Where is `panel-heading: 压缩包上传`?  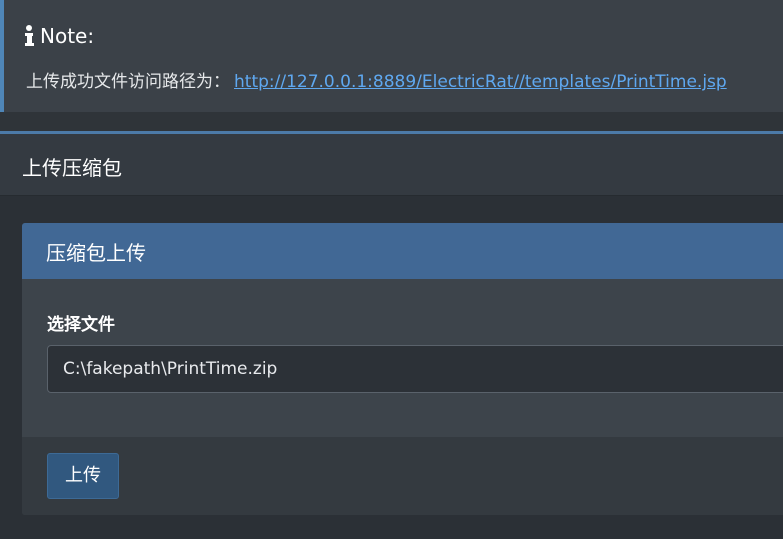
panel-heading: 压缩包上传 is located at coordinates (402, 251).